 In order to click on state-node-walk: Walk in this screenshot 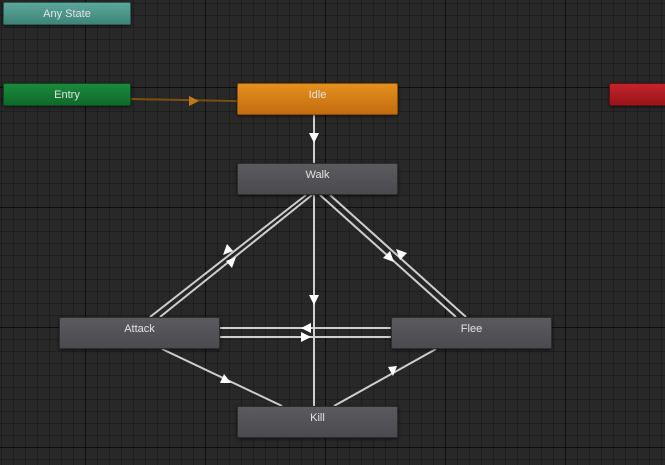, I will do `click(317, 179)`.